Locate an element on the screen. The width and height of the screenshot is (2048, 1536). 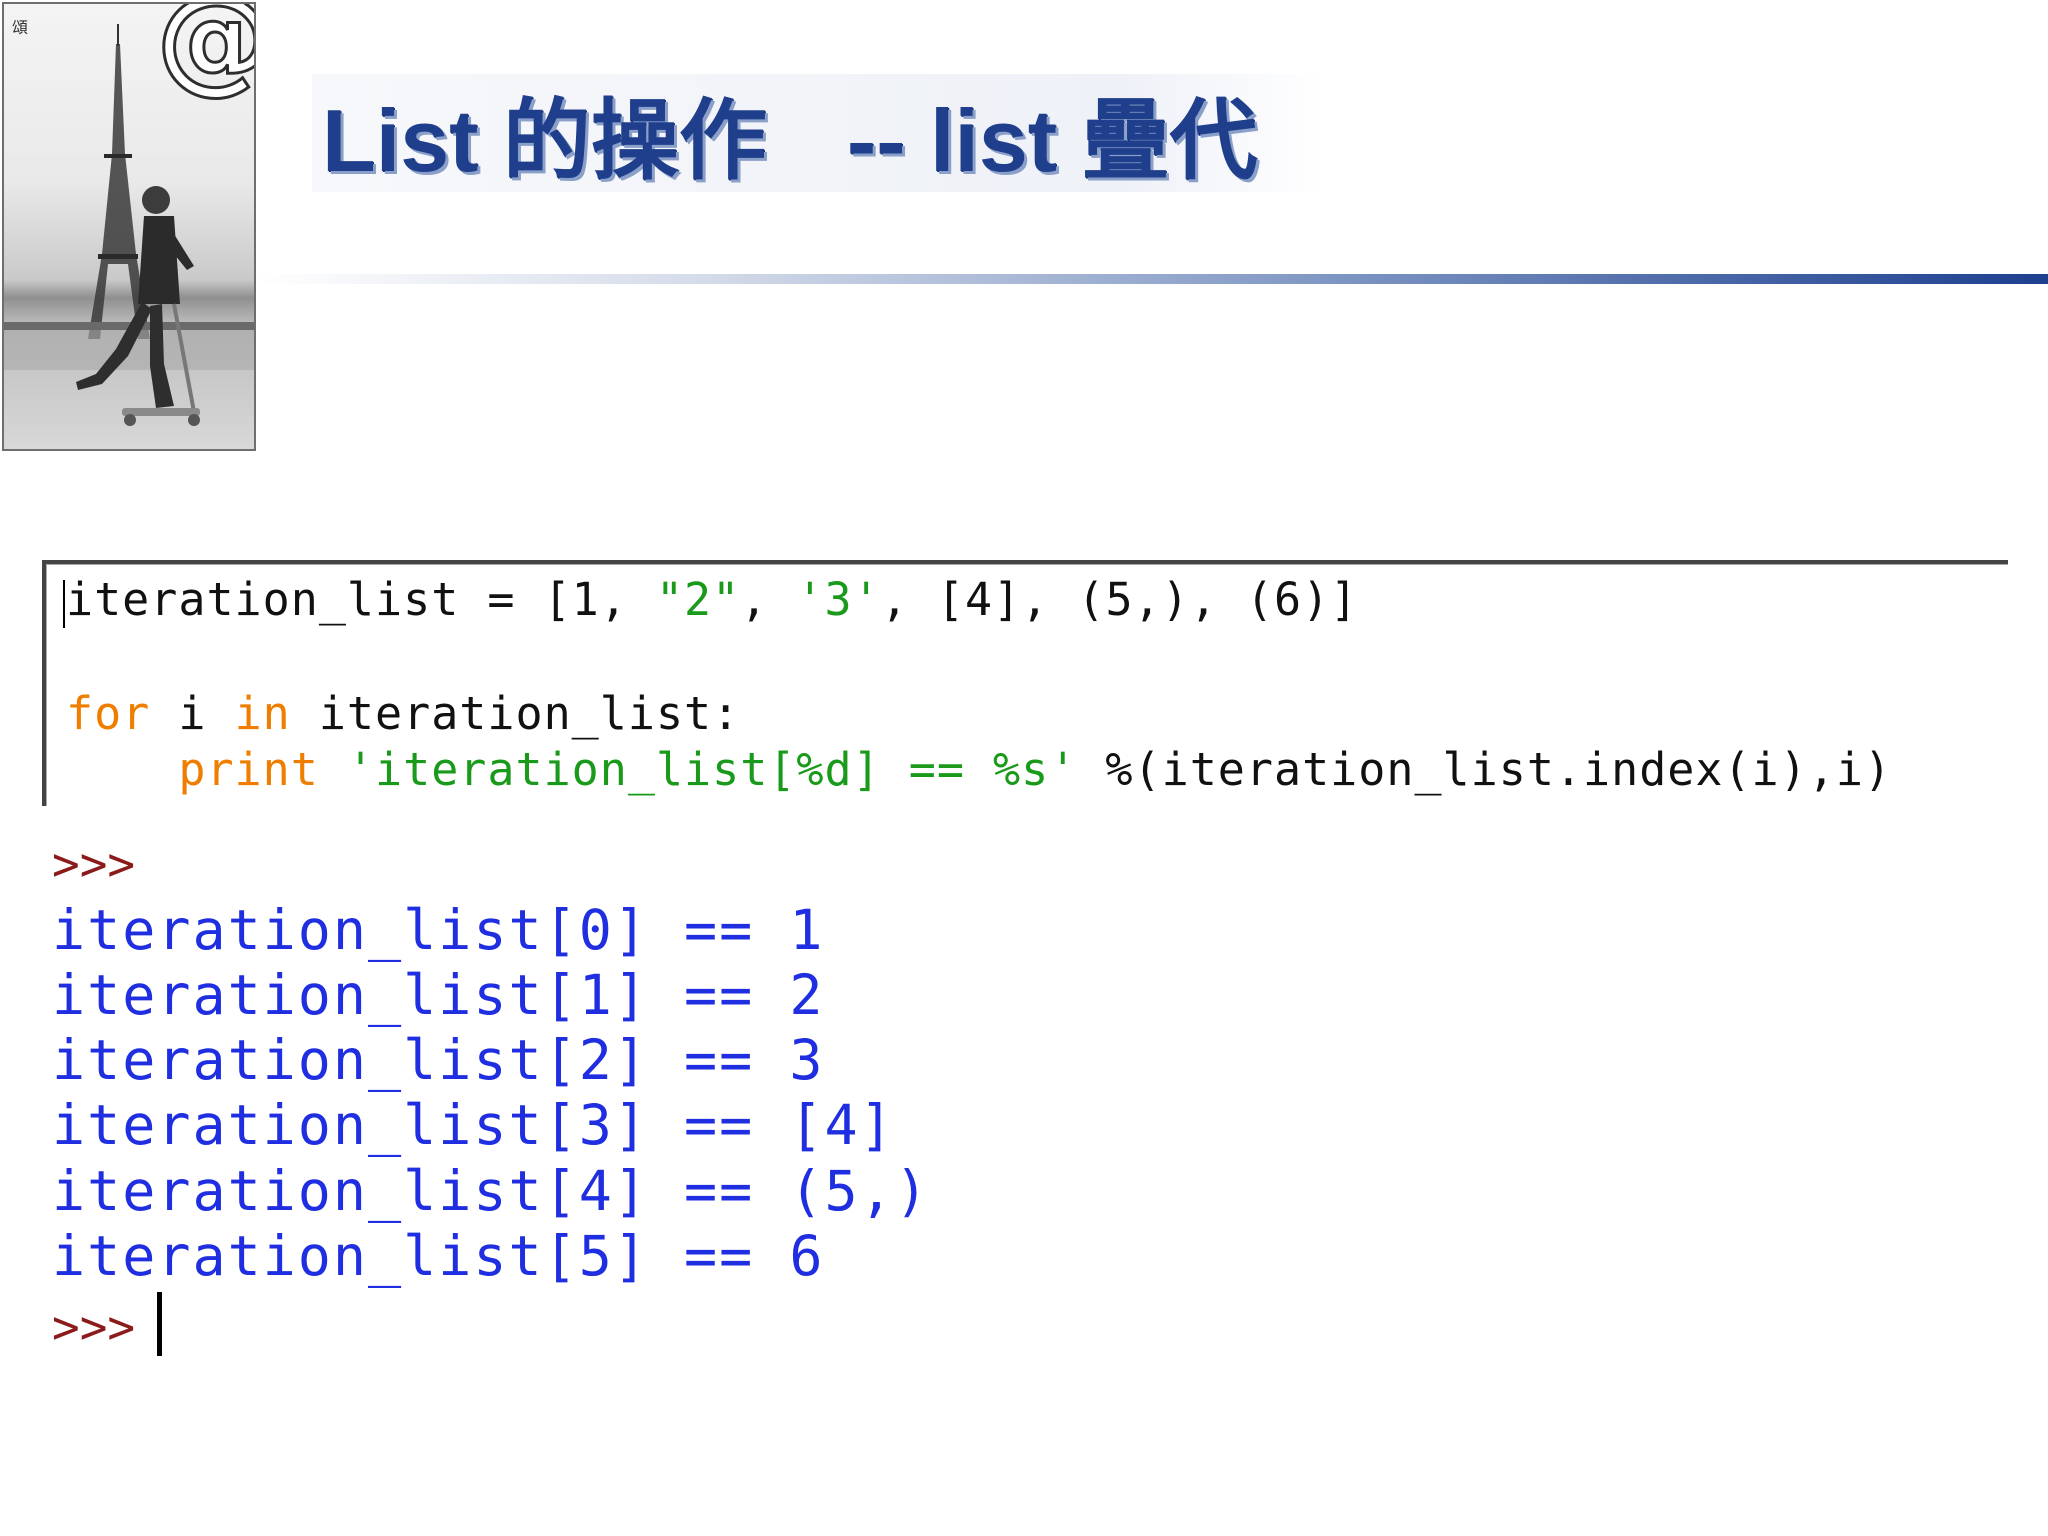
code-string: "2" is located at coordinates (698, 599).